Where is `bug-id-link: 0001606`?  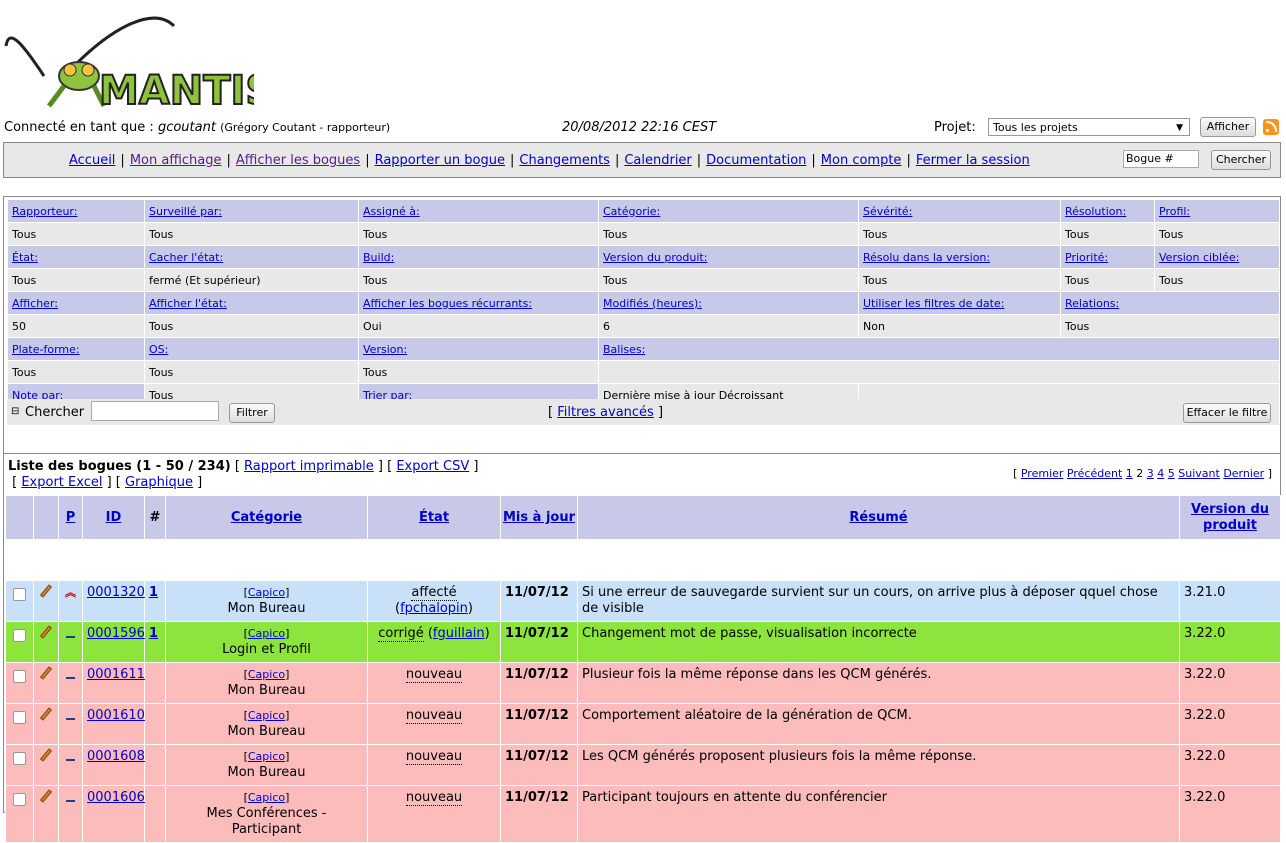
bug-id-link: 0001606 is located at coordinates (116, 797).